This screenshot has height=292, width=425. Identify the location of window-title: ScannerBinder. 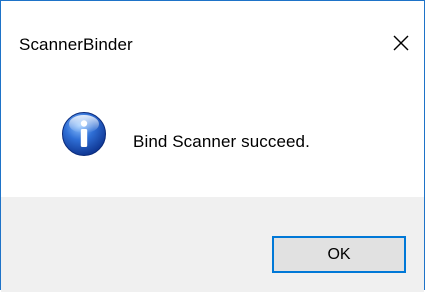
(76, 44).